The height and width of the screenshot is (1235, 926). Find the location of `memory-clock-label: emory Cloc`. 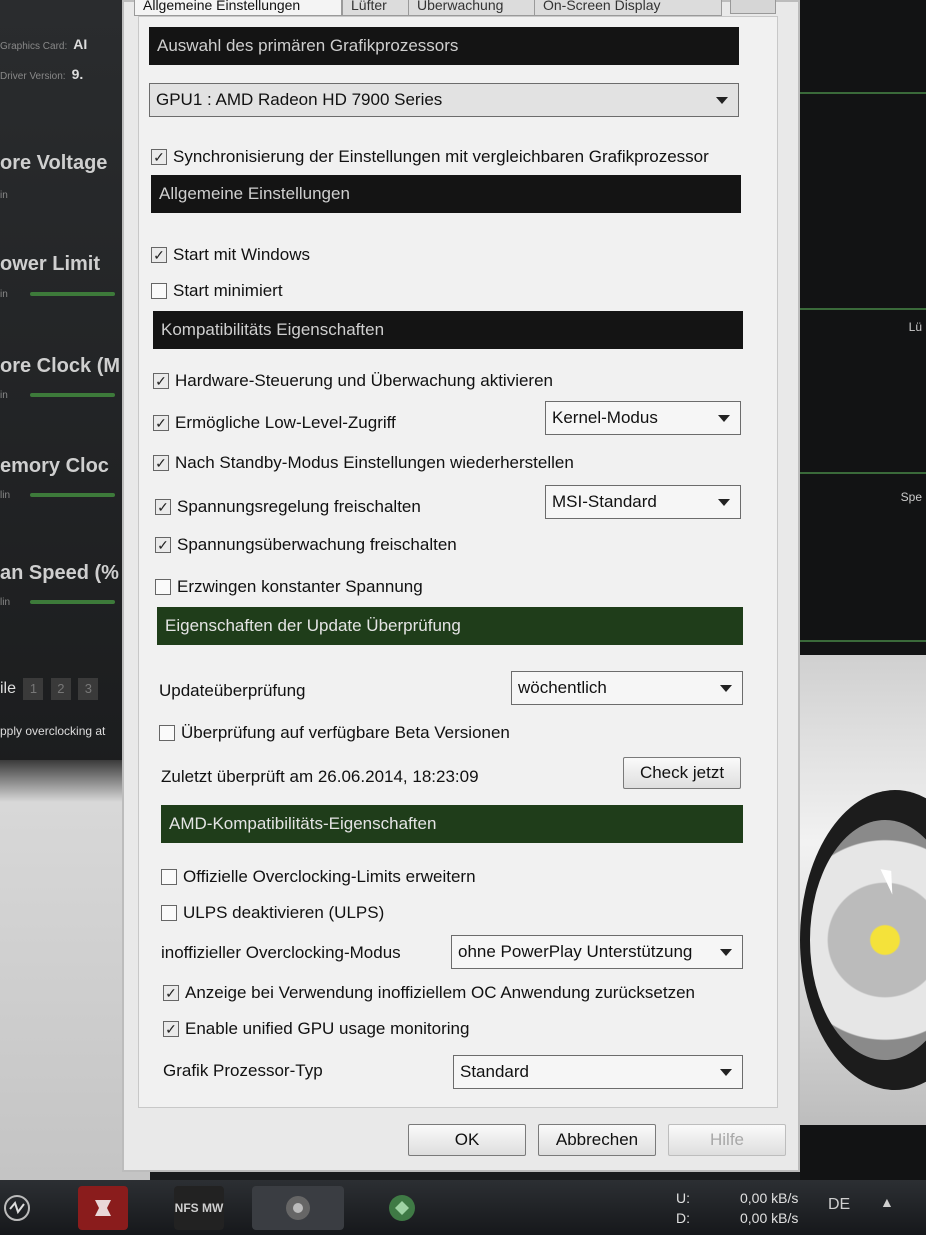

memory-clock-label: emory Cloc is located at coordinates (54, 466).